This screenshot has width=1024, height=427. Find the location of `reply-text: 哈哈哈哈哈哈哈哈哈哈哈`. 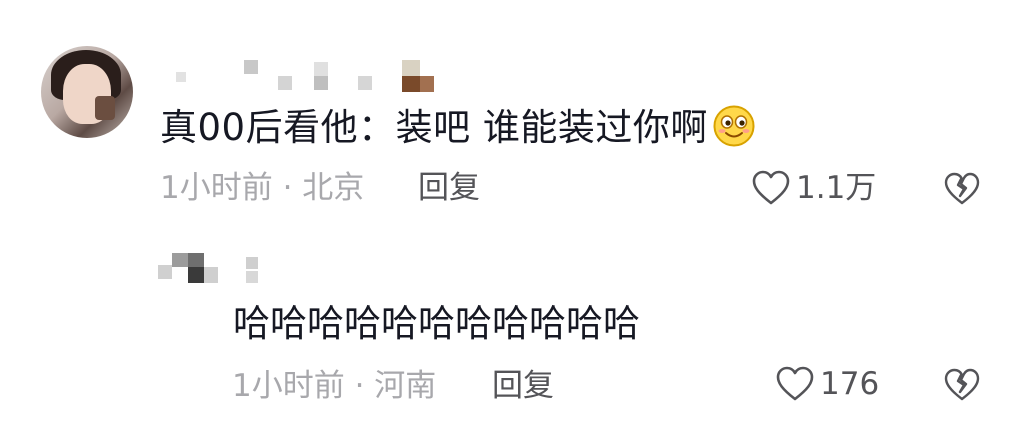

reply-text: 哈哈哈哈哈哈哈哈哈哈哈 is located at coordinates (436, 323).